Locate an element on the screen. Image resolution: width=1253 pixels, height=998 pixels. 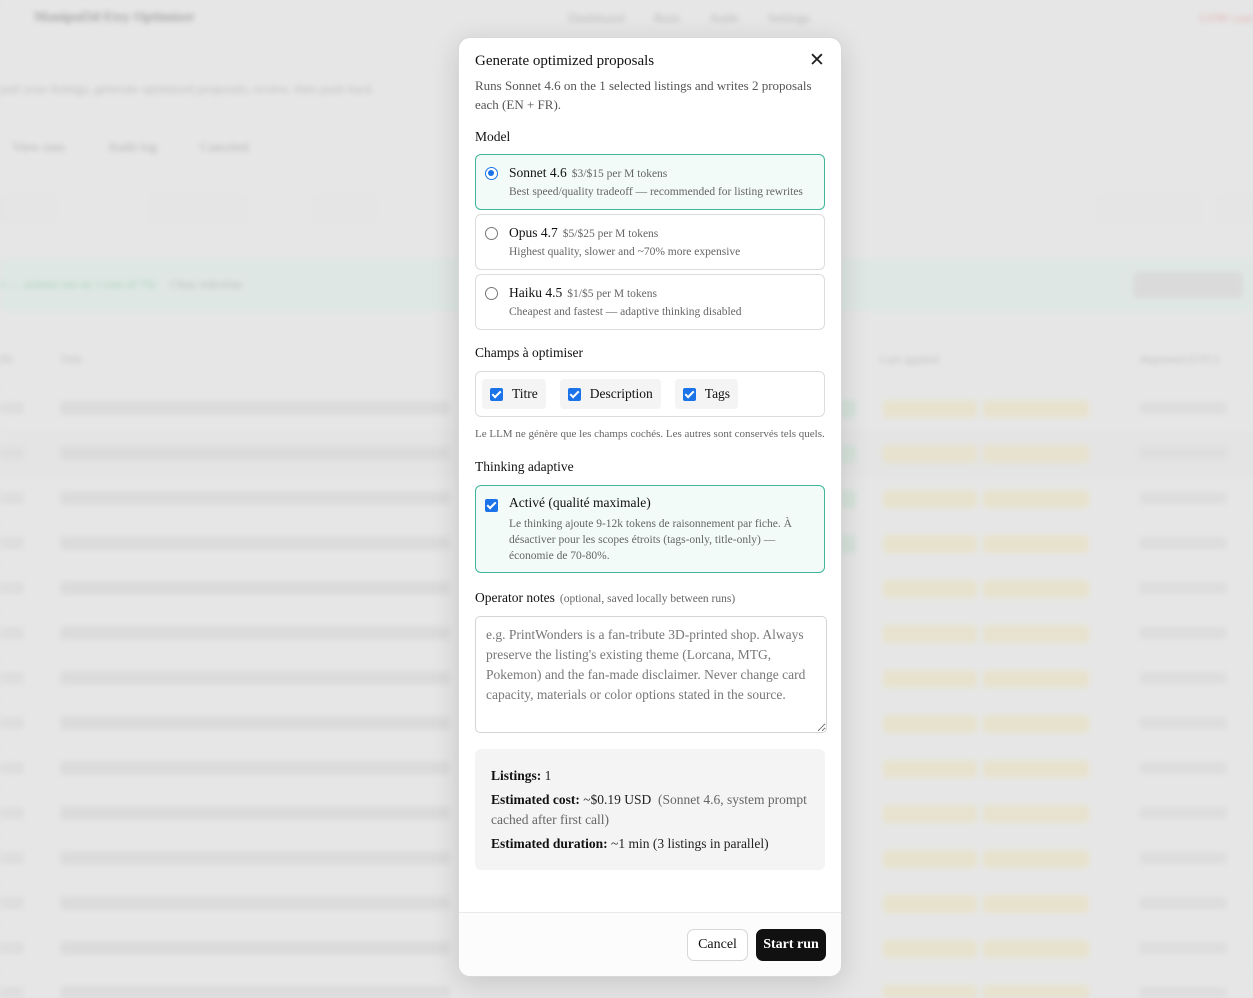
radio-selected-icon is located at coordinates (491, 173).